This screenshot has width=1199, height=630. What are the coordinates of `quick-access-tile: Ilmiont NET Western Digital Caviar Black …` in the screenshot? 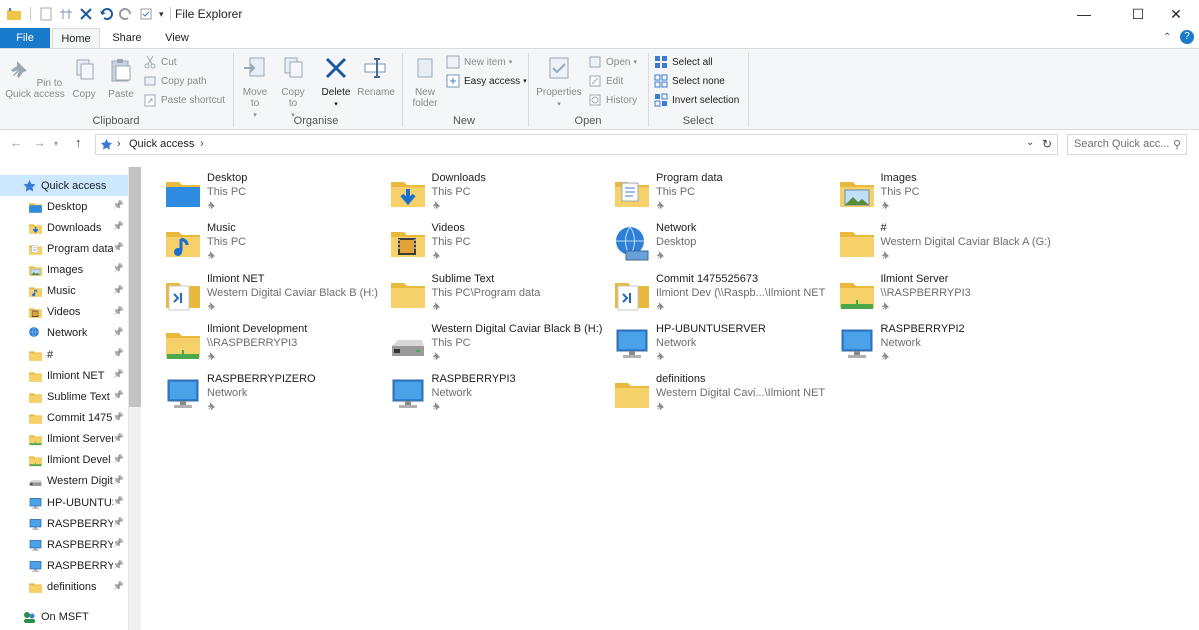 It's located at (267, 295).